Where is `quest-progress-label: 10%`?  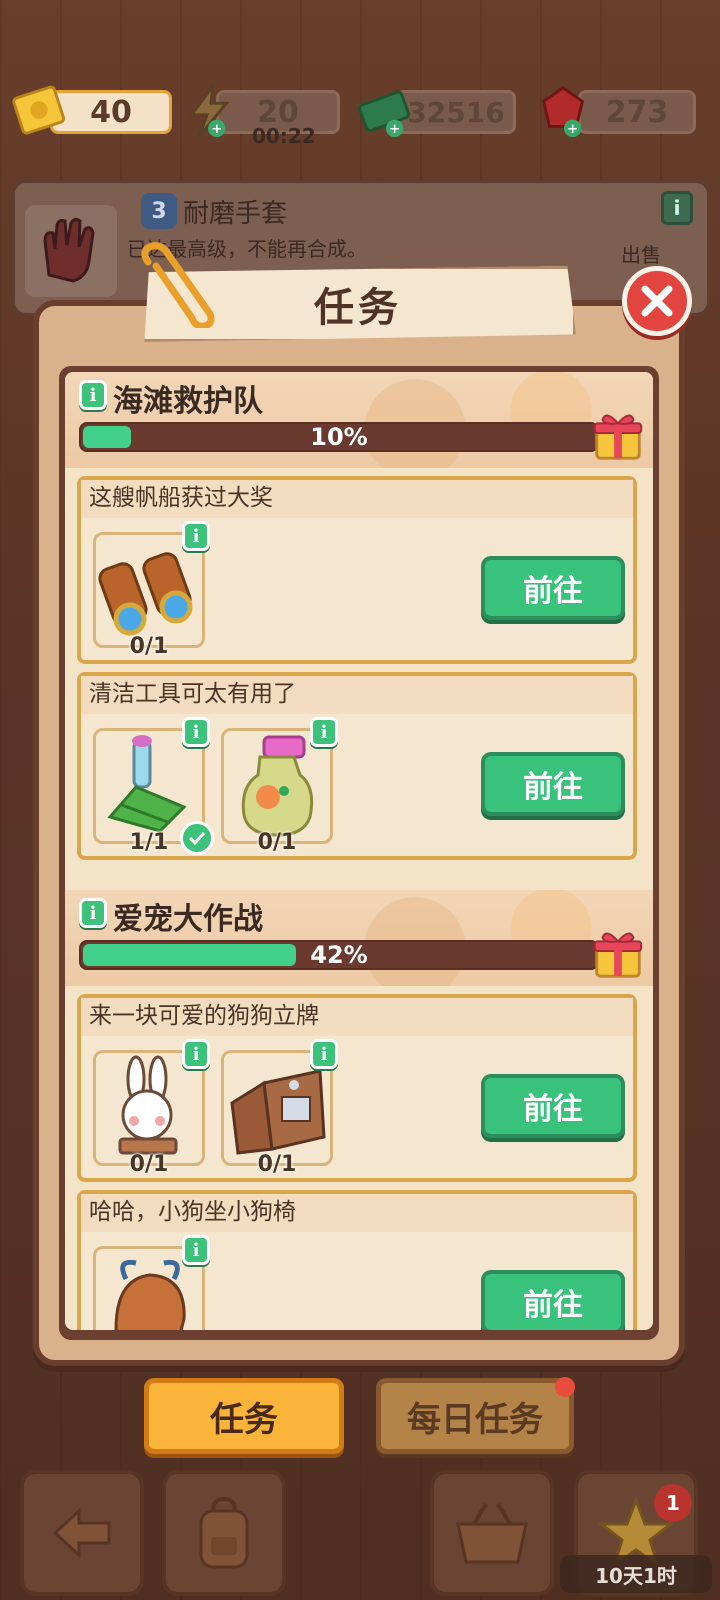 quest-progress-label: 10% is located at coordinates (339, 437).